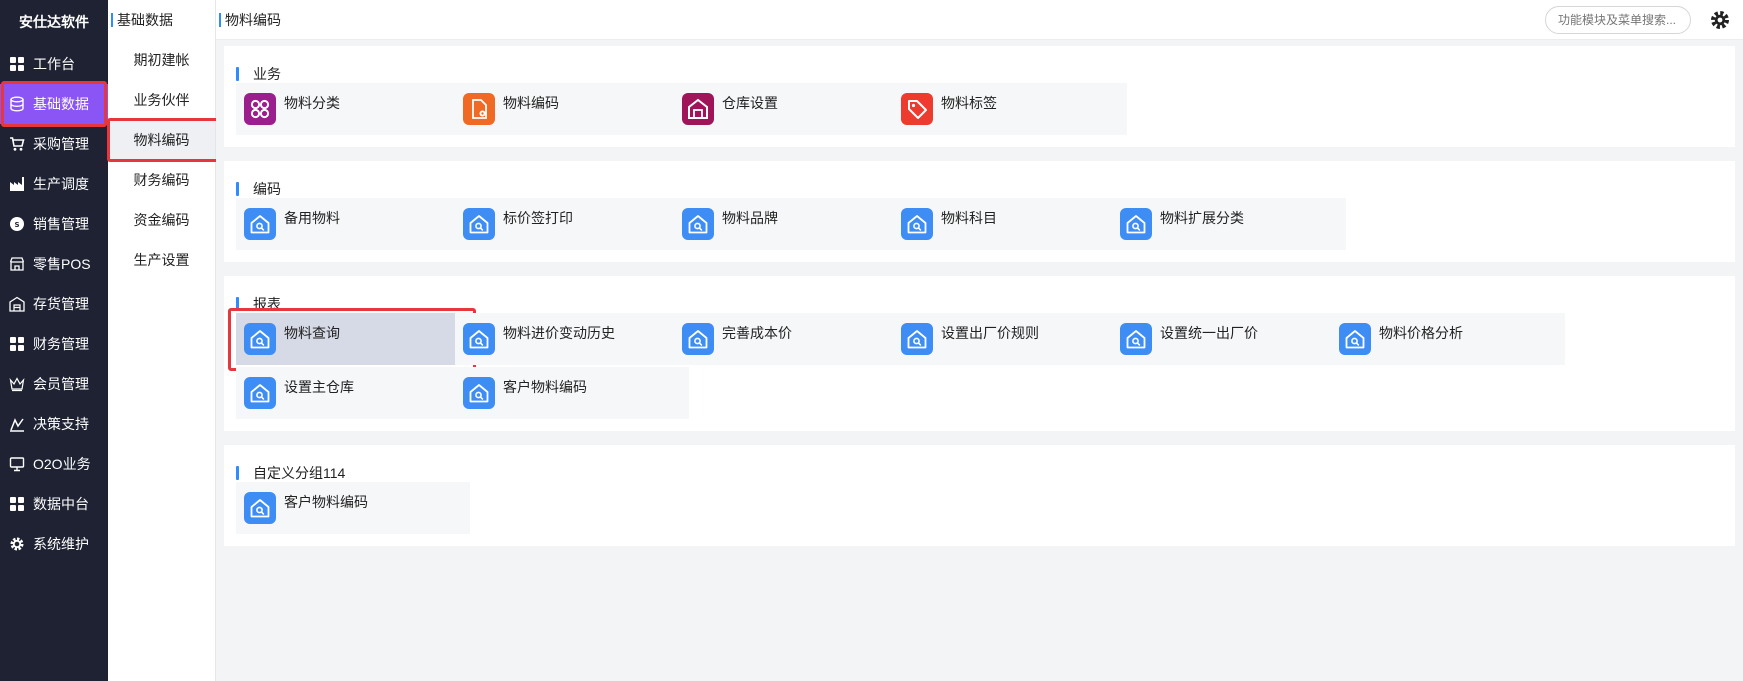 This screenshot has width=1743, height=681. Describe the element at coordinates (145, 20) in the screenshot. I see `submenu-title: 基础数据` at that location.